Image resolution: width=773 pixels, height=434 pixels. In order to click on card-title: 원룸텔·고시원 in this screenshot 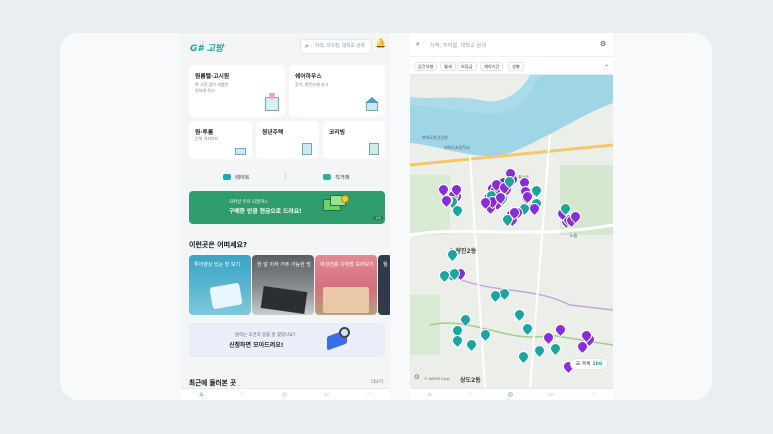, I will do `click(212, 77)`.